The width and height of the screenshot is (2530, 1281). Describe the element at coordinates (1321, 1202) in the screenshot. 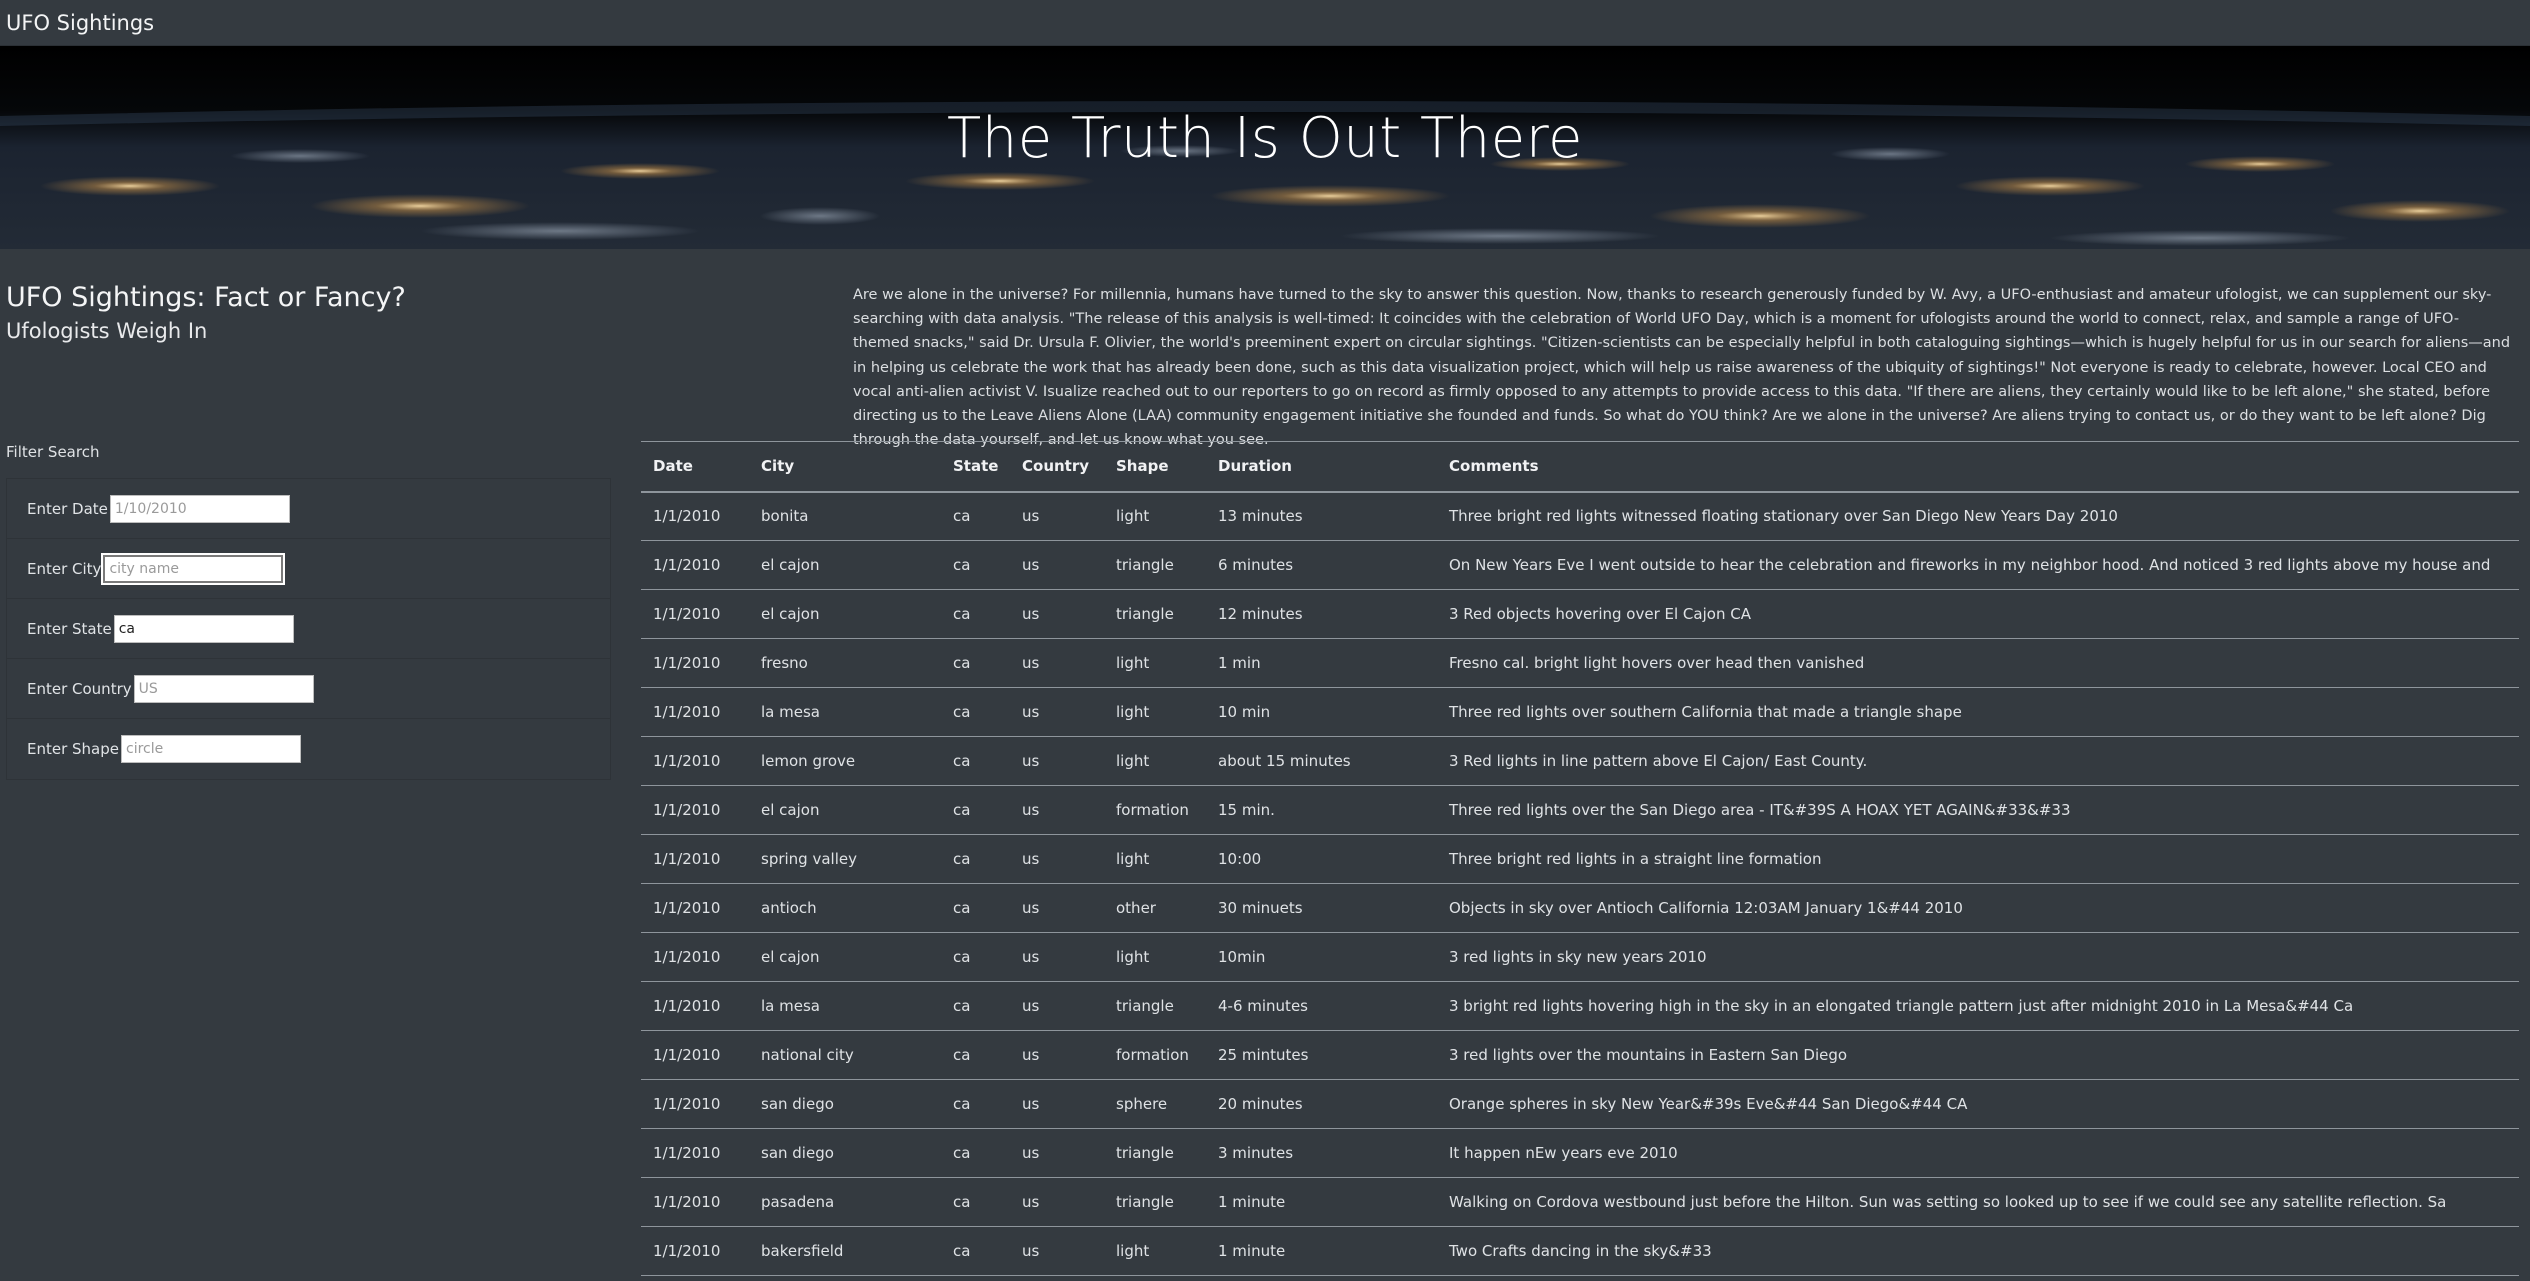

I see `cell-duration: 1 minute` at that location.